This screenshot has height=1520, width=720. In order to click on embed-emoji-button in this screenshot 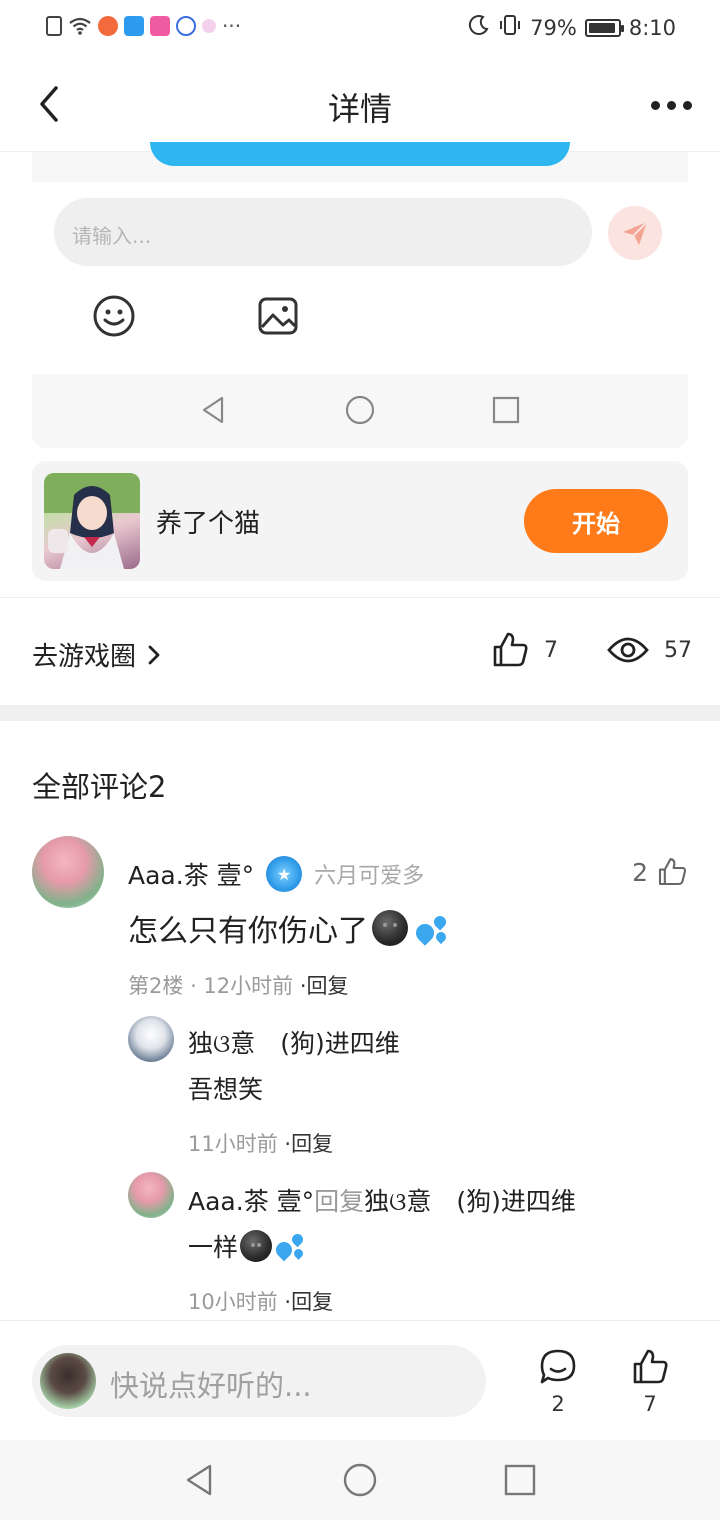, I will do `click(114, 316)`.